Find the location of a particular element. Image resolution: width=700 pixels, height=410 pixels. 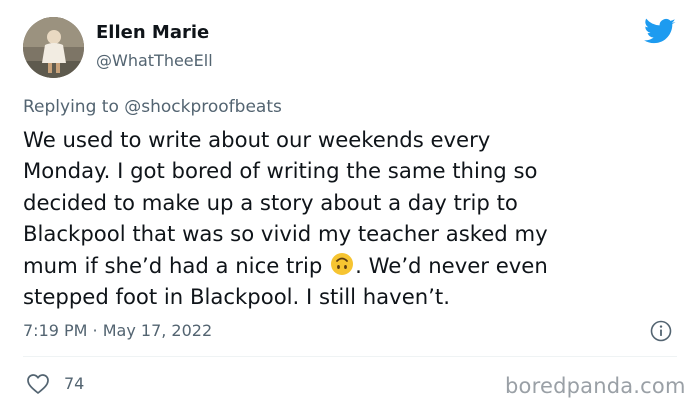

heart-icon is located at coordinates (38, 384).